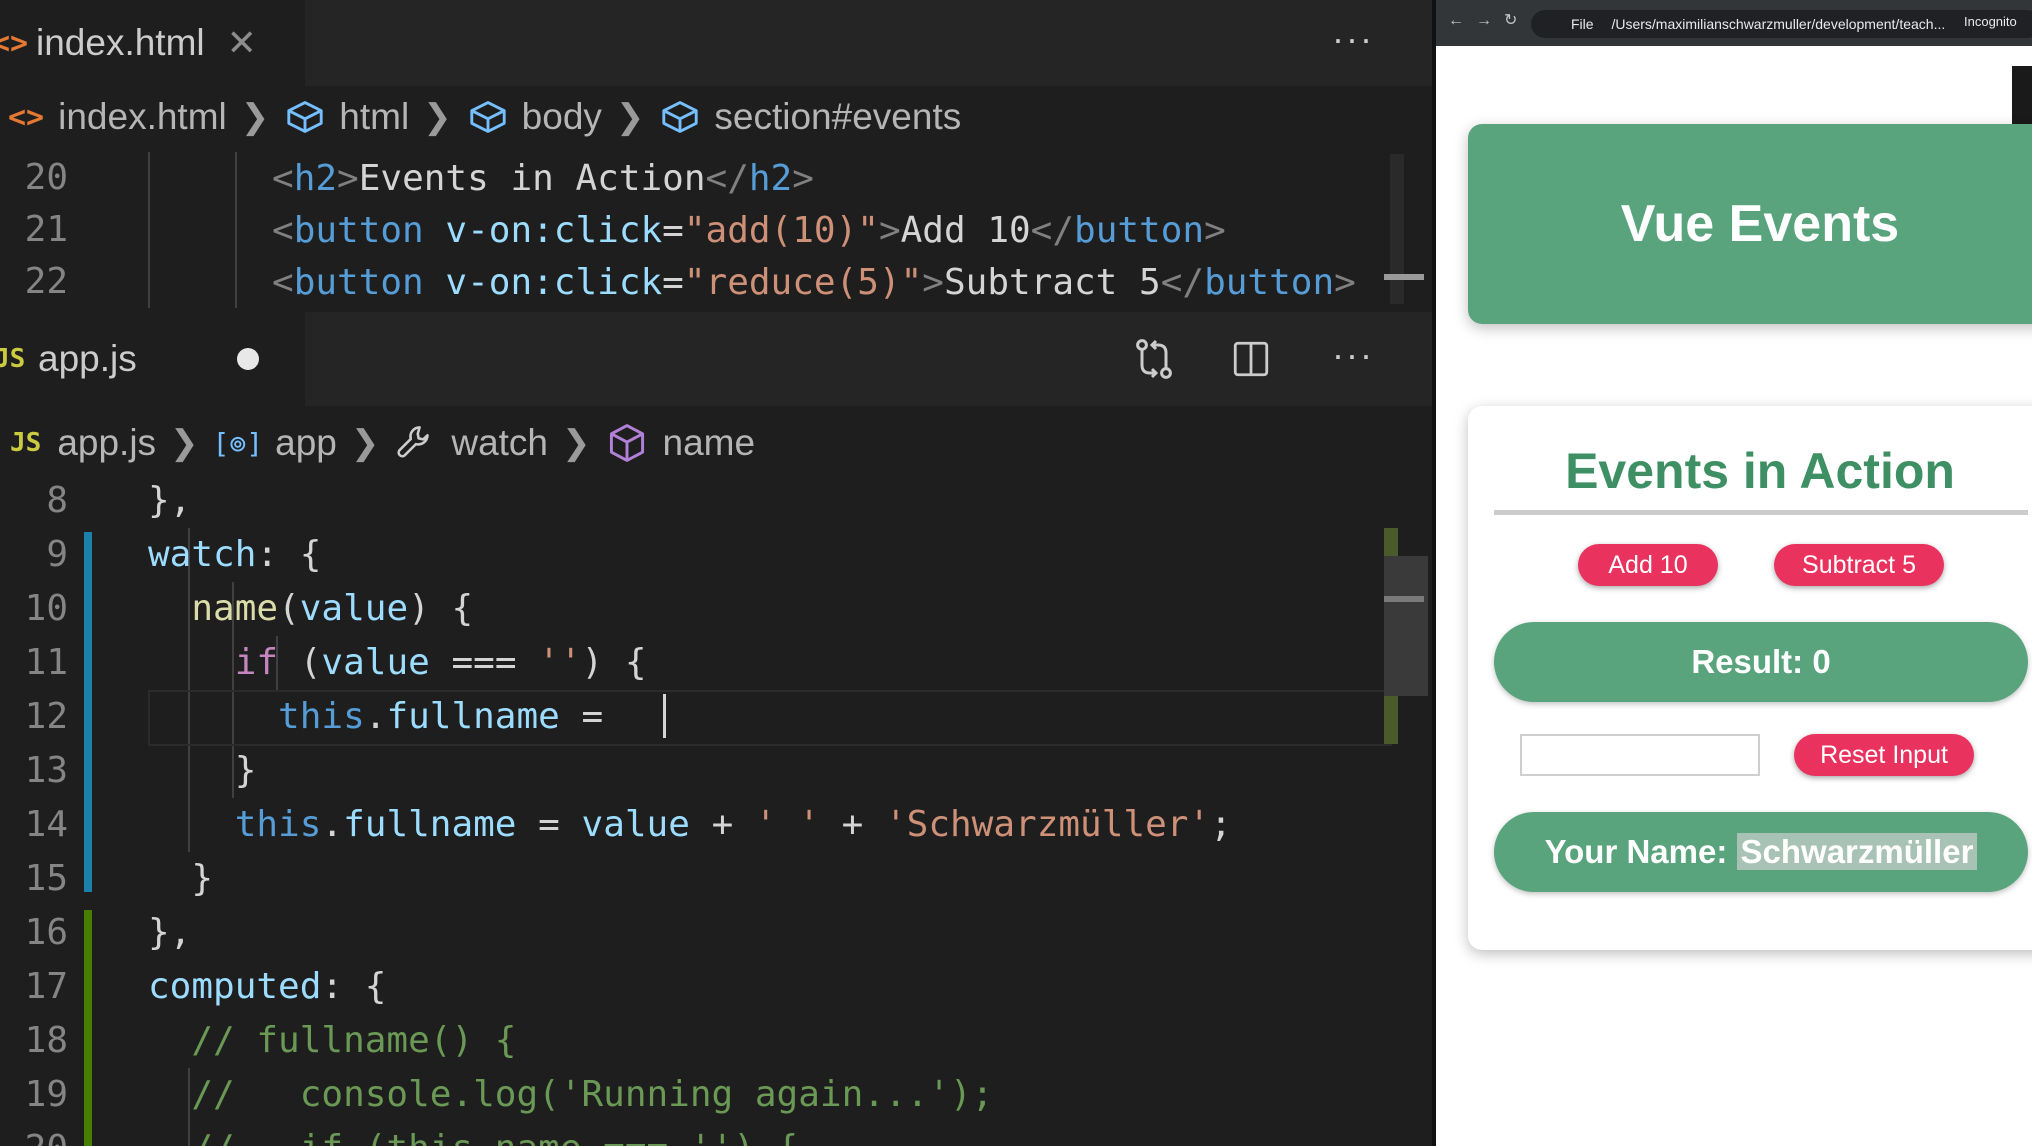  What do you see at coordinates (700, 555) in the screenshot?
I see `code-line: 9 watch: {` at bounding box center [700, 555].